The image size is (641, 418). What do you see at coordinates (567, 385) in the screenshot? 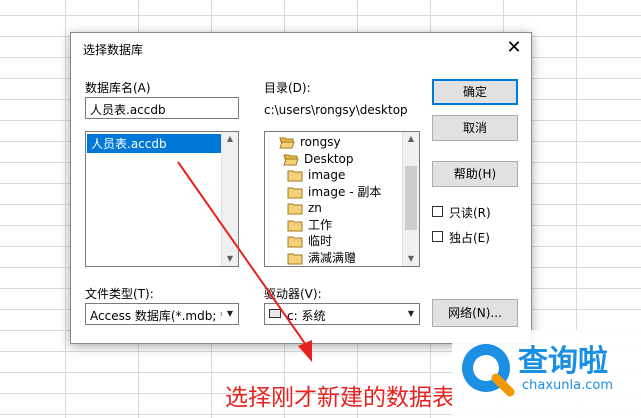
I see `watermark-url: chaxunla.com` at bounding box center [567, 385].